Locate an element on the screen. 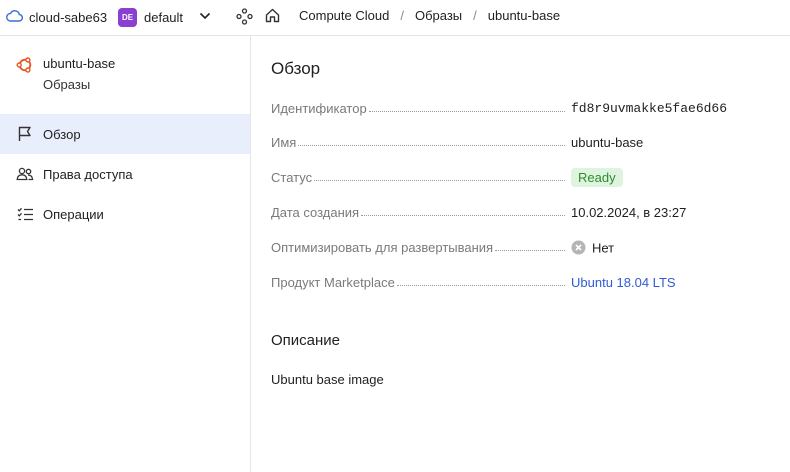 The height and width of the screenshot is (472, 790). folder-name: default is located at coordinates (164, 17).